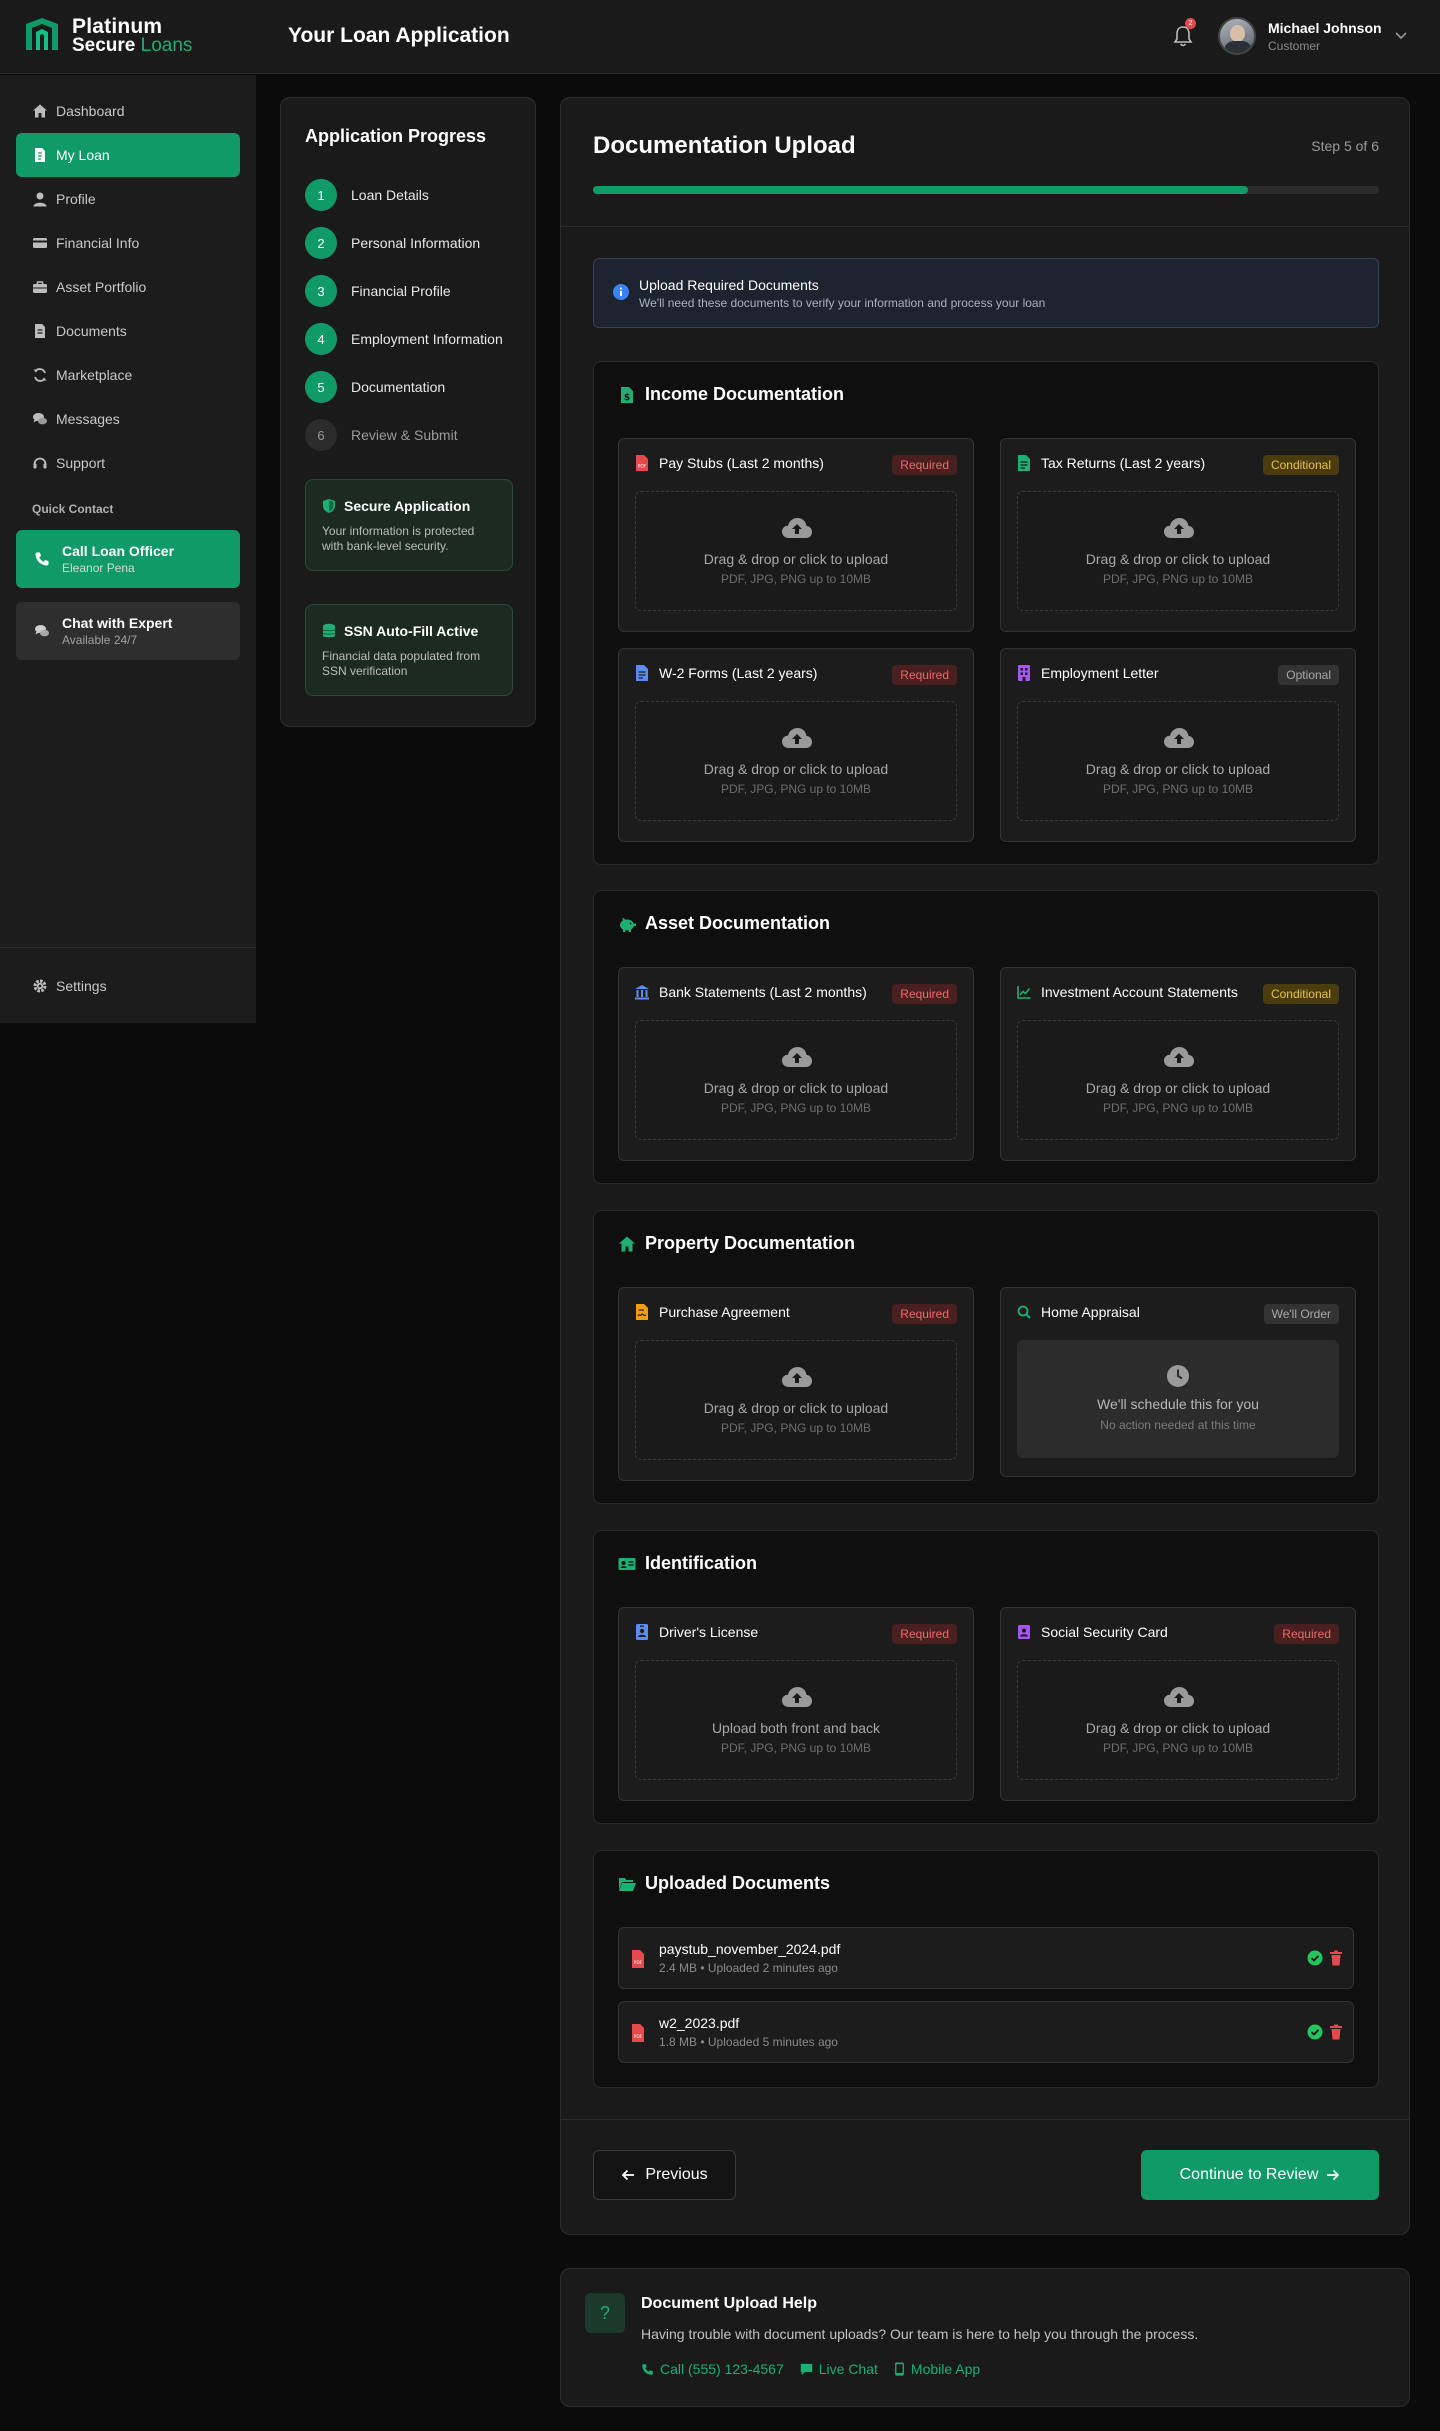  I want to click on chat-with-expert-button: Chat with Expert Available 24/7, so click(128, 631).